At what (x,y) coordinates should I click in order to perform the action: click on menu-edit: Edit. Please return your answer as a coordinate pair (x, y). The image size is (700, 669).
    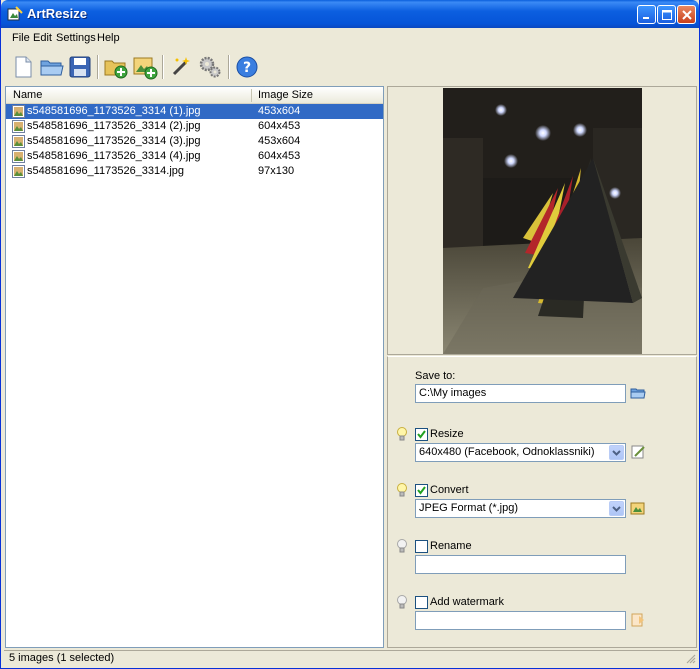
    Looking at the image, I should click on (42, 38).